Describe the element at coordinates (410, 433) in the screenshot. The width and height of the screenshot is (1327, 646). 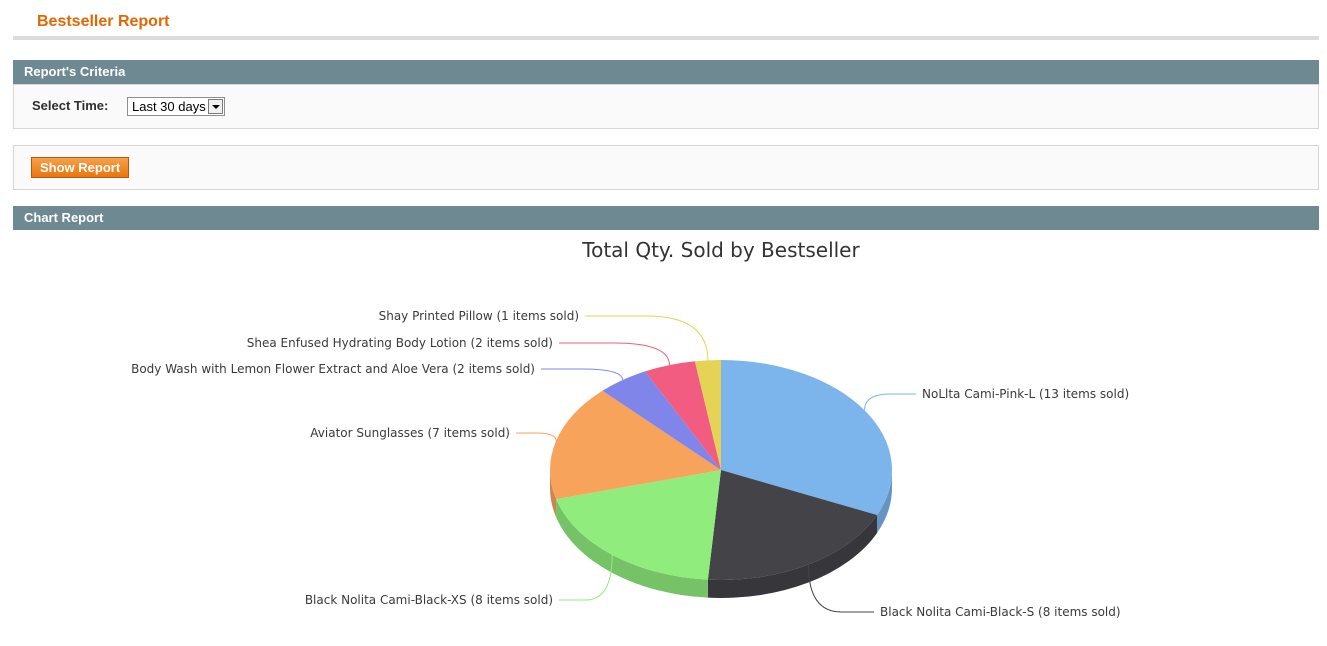
I see `pie-slice-label: Aviator Sunglasses (7 items sold)` at that location.